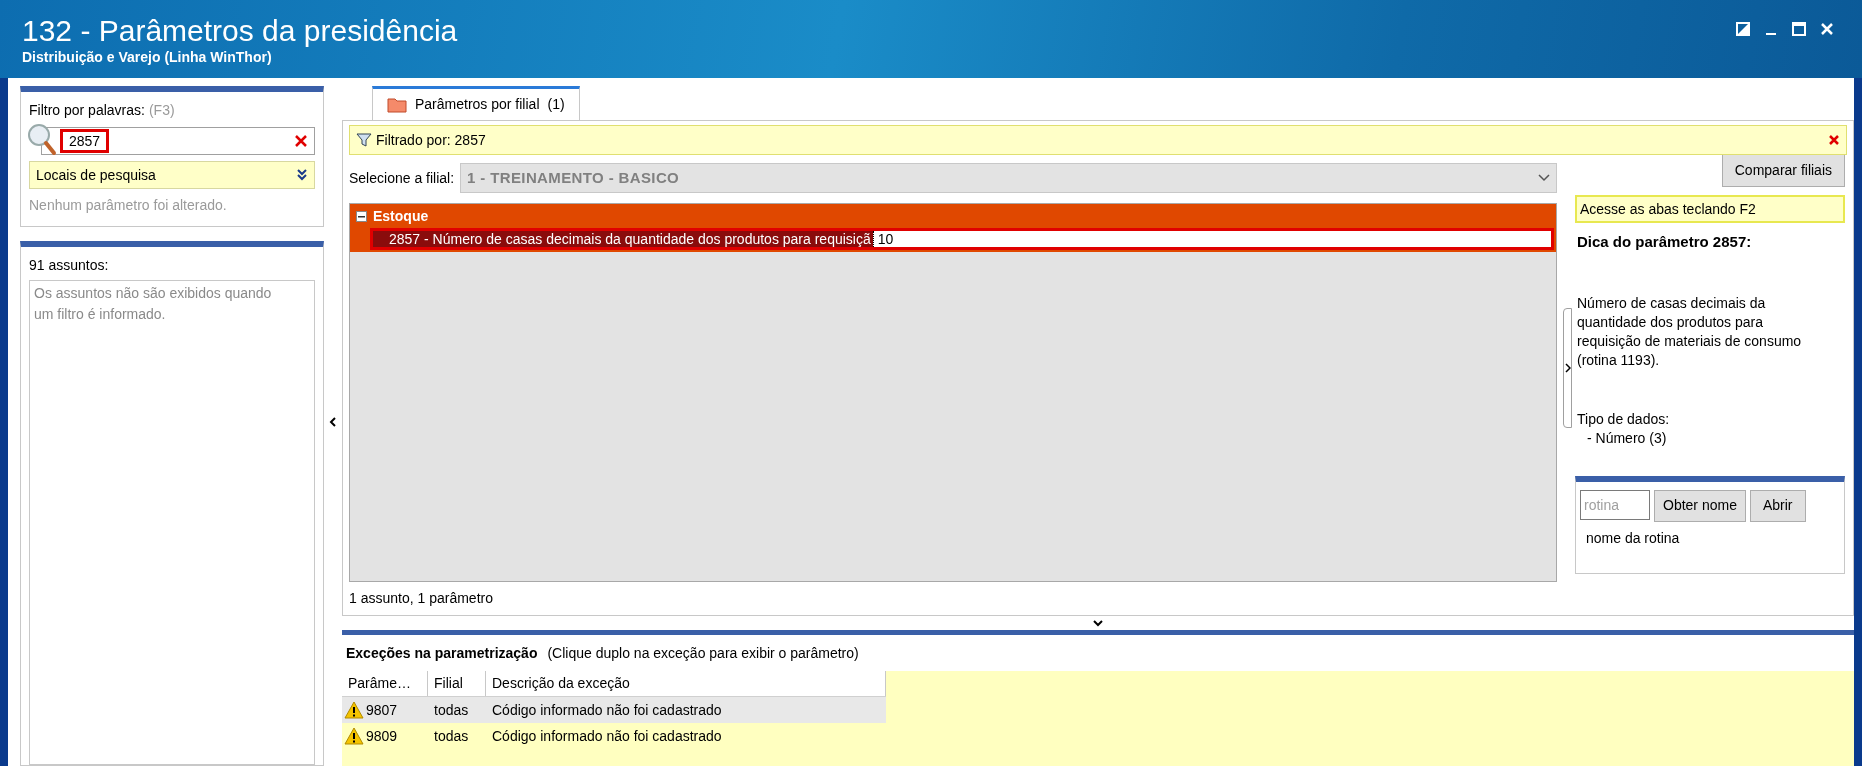  Describe the element at coordinates (623, 239) in the screenshot. I see `parameter-label: 2857 - Número de casas decimais da quantidade dos produtos para requisiçã` at that location.